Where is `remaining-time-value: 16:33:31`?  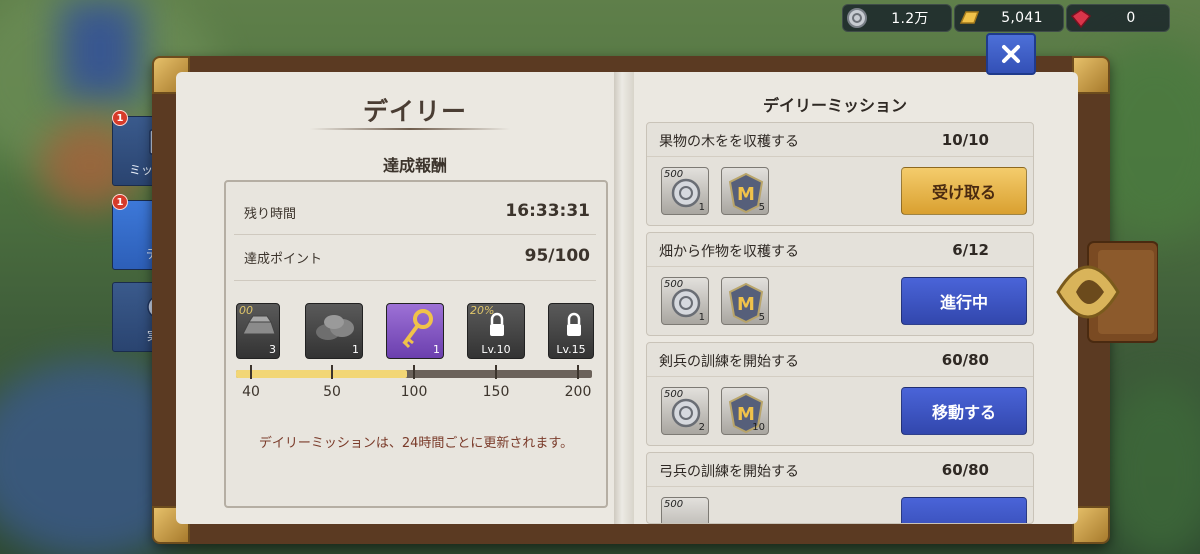
remaining-time-value: 16:33:31 is located at coordinates (547, 211).